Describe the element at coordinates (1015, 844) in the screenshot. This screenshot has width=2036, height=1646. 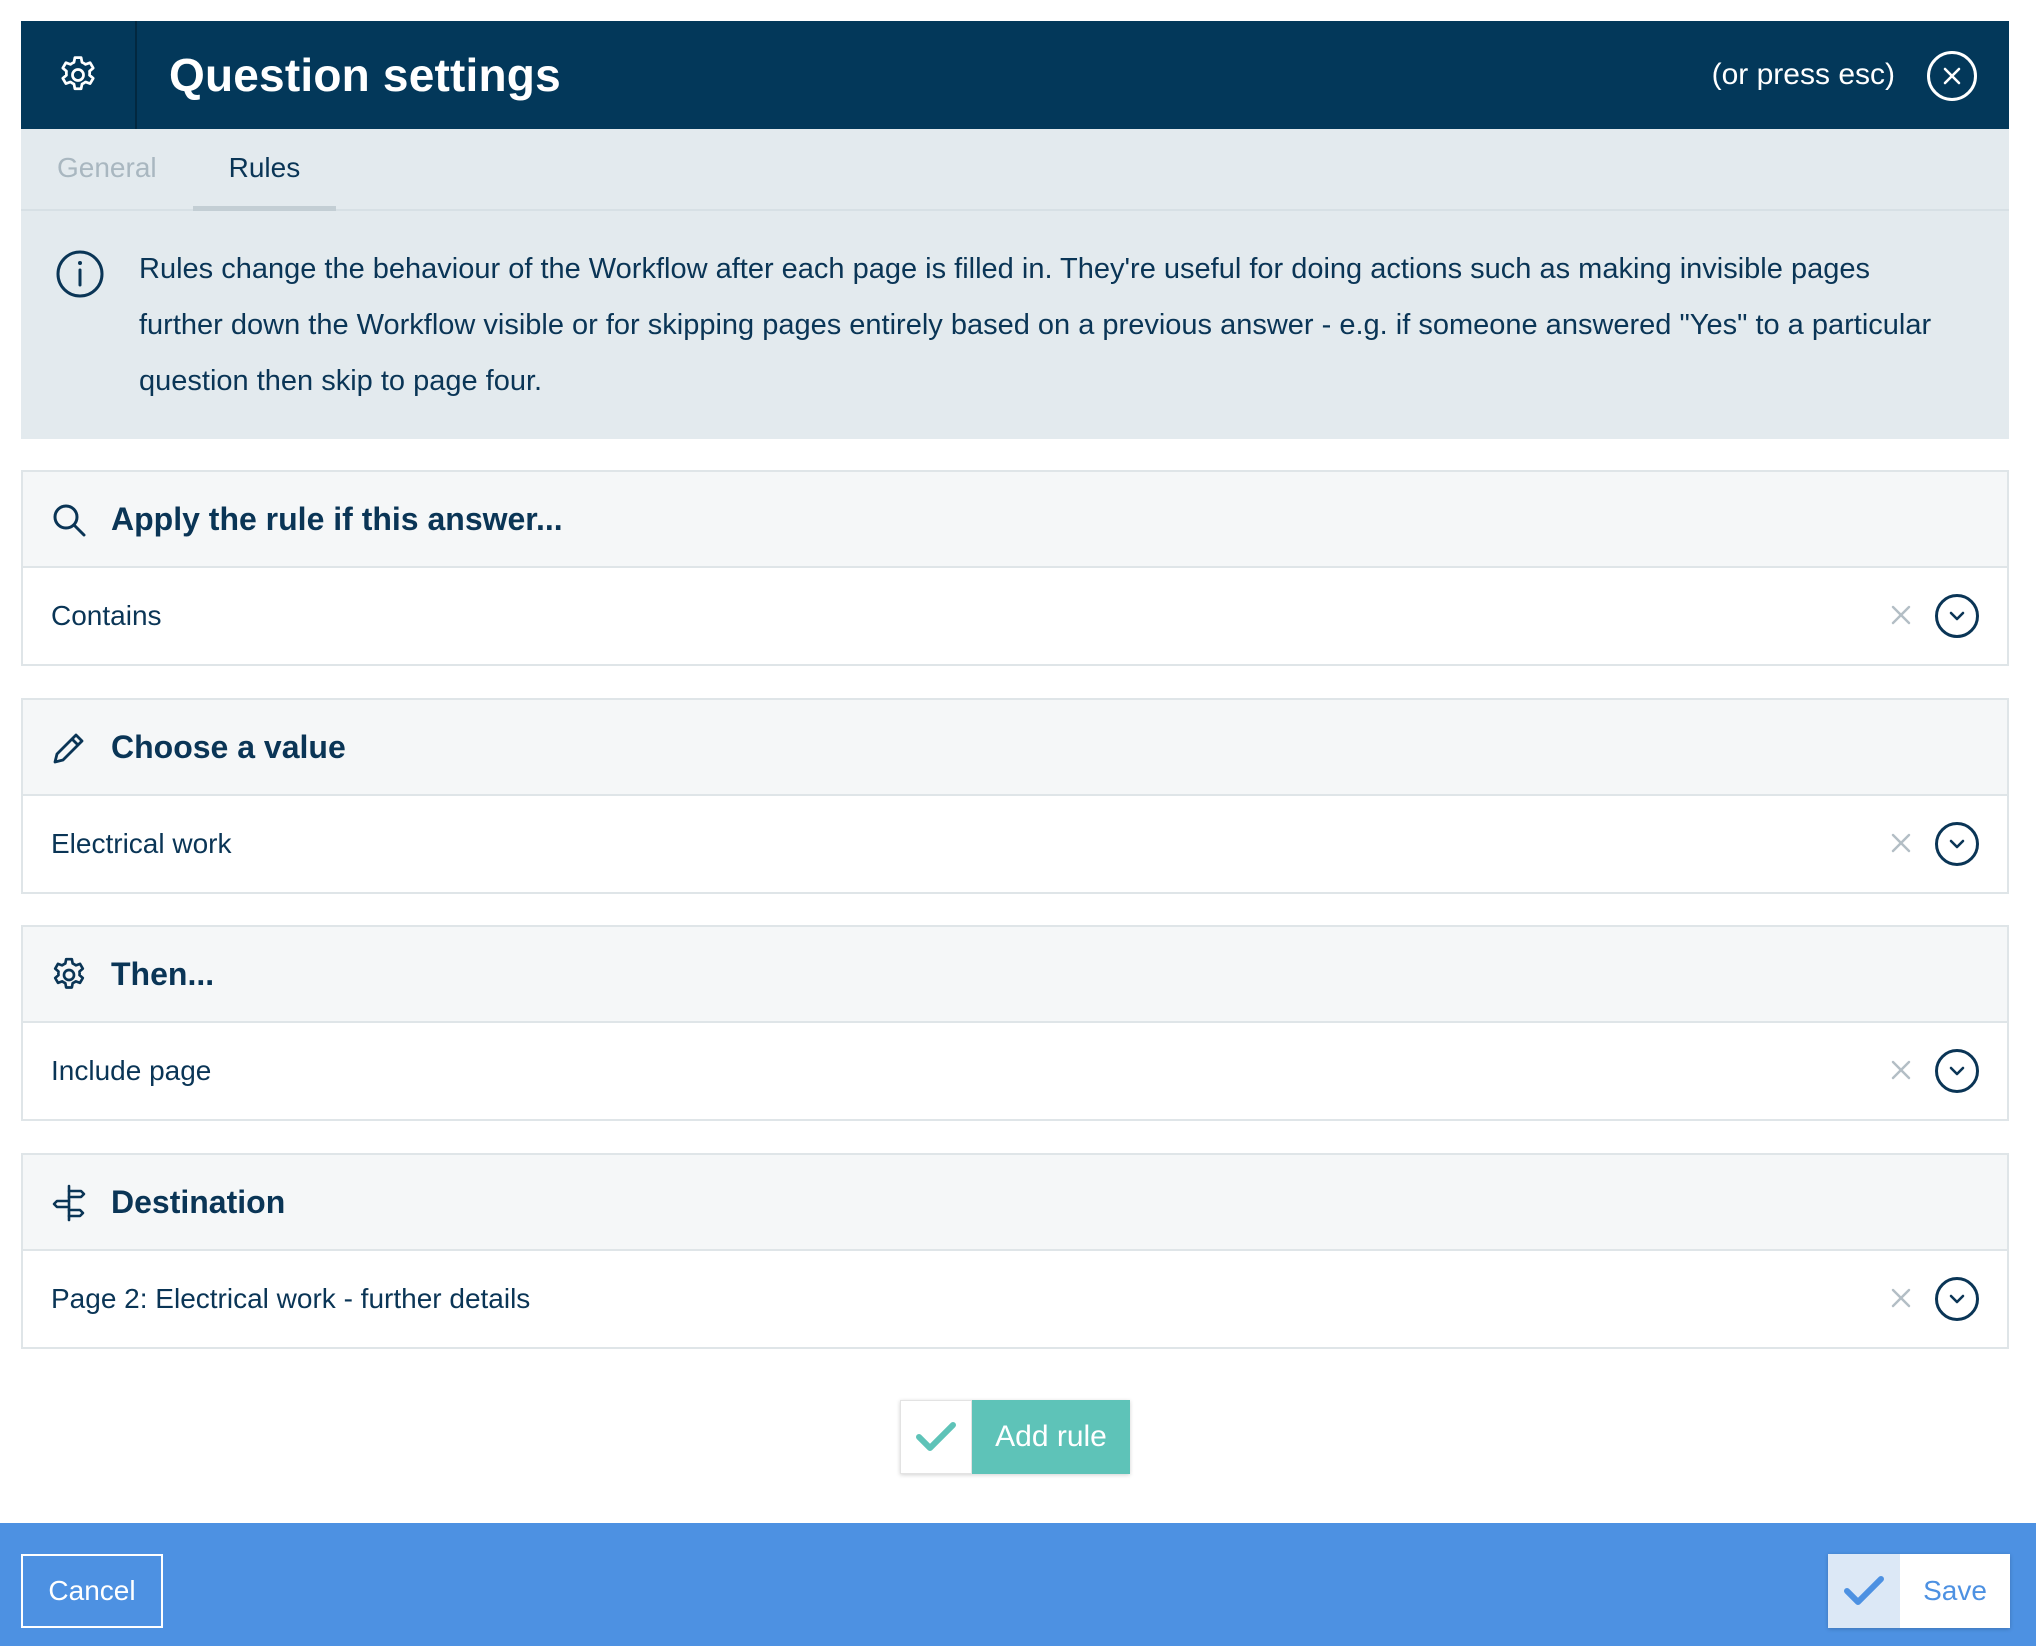
I see `value-select: Electrical work` at that location.